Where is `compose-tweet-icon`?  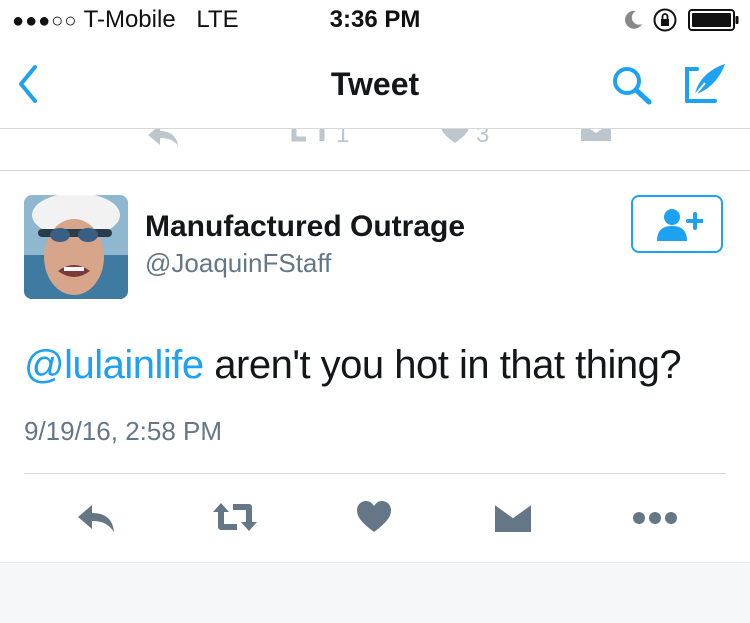 compose-tweet-icon is located at coordinates (706, 83).